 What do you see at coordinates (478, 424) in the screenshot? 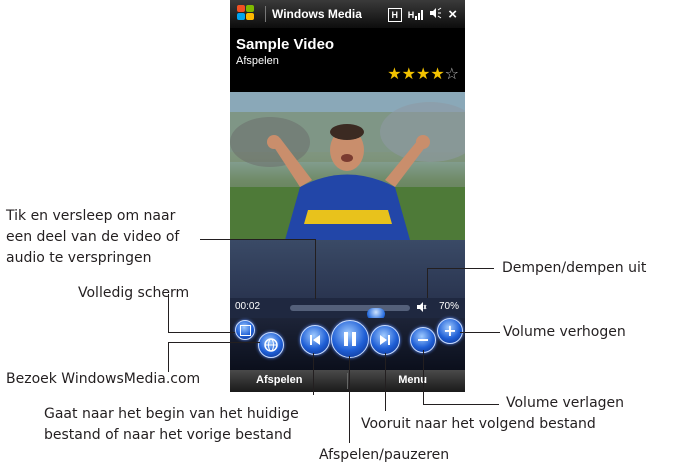
I see `callout-next: Vooruit naar het volgend bestand` at bounding box center [478, 424].